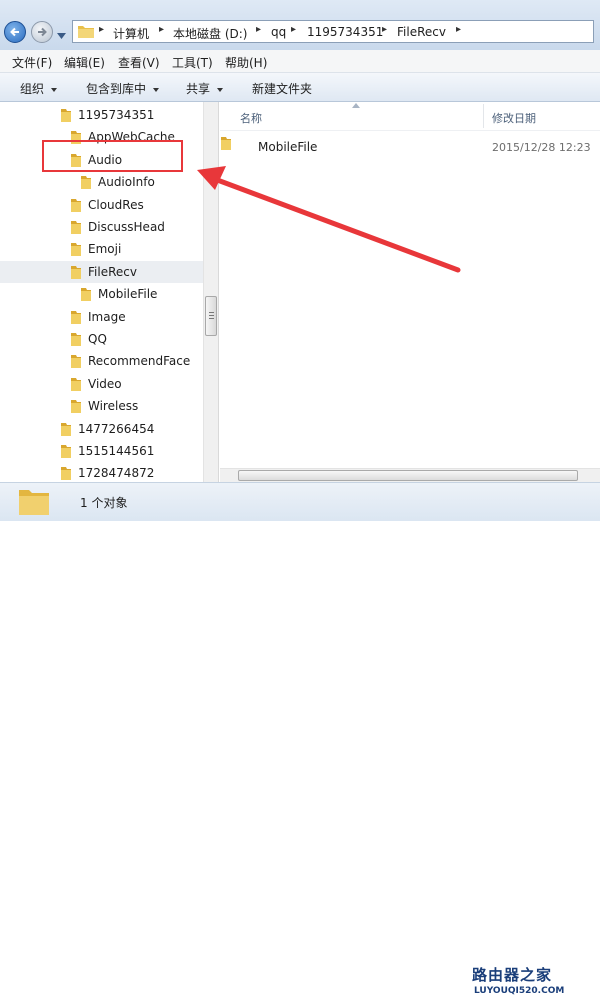 The width and height of the screenshot is (600, 996). What do you see at coordinates (116, 89) in the screenshot?
I see `include-in-library-label: 包含到库中` at bounding box center [116, 89].